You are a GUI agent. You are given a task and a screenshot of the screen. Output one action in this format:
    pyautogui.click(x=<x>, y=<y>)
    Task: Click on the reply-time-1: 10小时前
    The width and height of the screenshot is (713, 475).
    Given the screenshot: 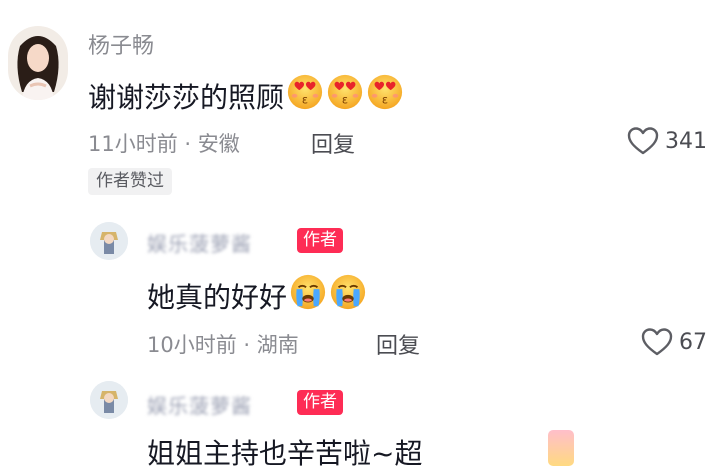 What is the action you would take?
    pyautogui.click(x=192, y=345)
    